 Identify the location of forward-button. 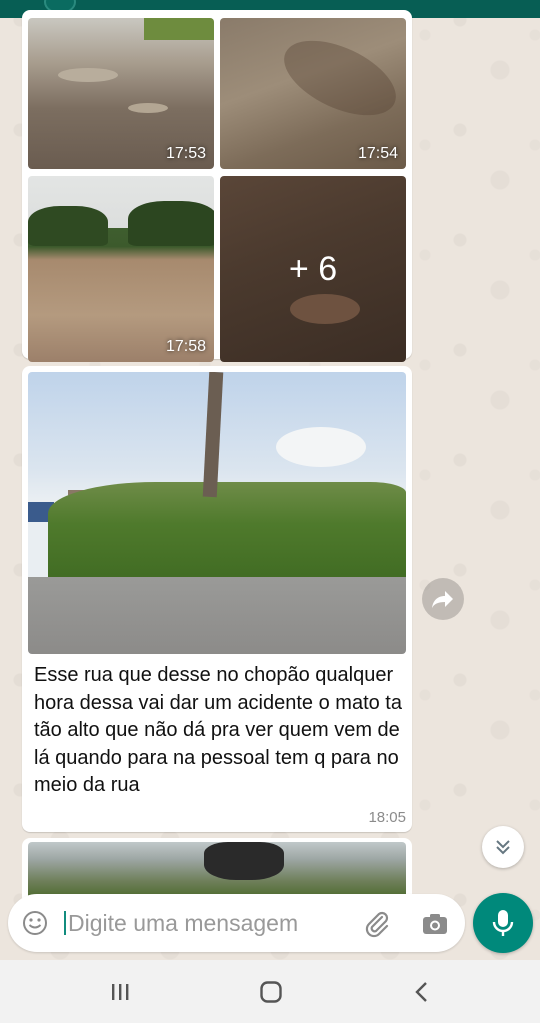
(443, 599).